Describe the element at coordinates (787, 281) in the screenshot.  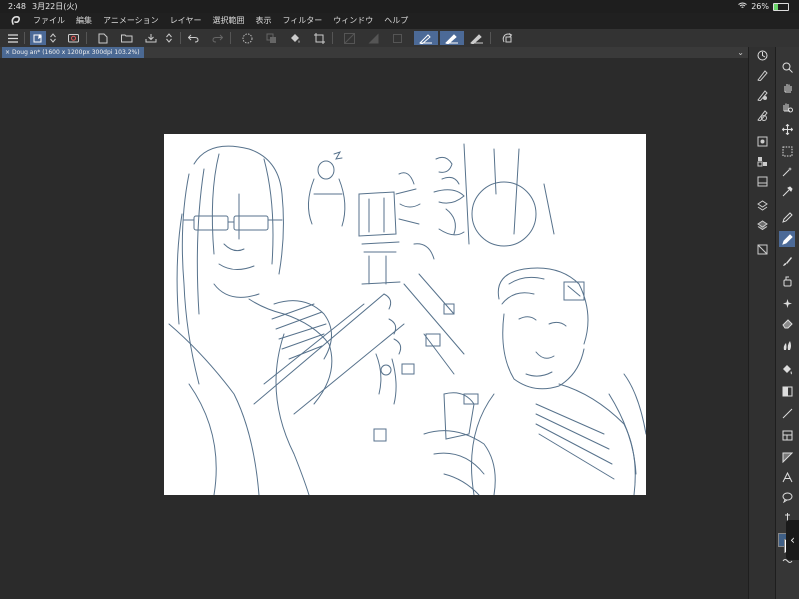
I see `airbrush-icon` at that location.